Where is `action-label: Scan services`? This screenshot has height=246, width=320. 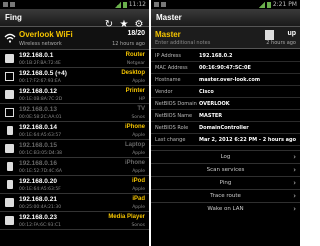 action-label: Scan services is located at coordinates (225, 170).